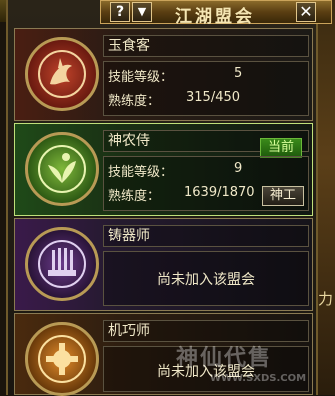 Image resolution: width=335 pixels, height=396 pixels. I want to click on proficiency-value: 315/450, so click(213, 97).